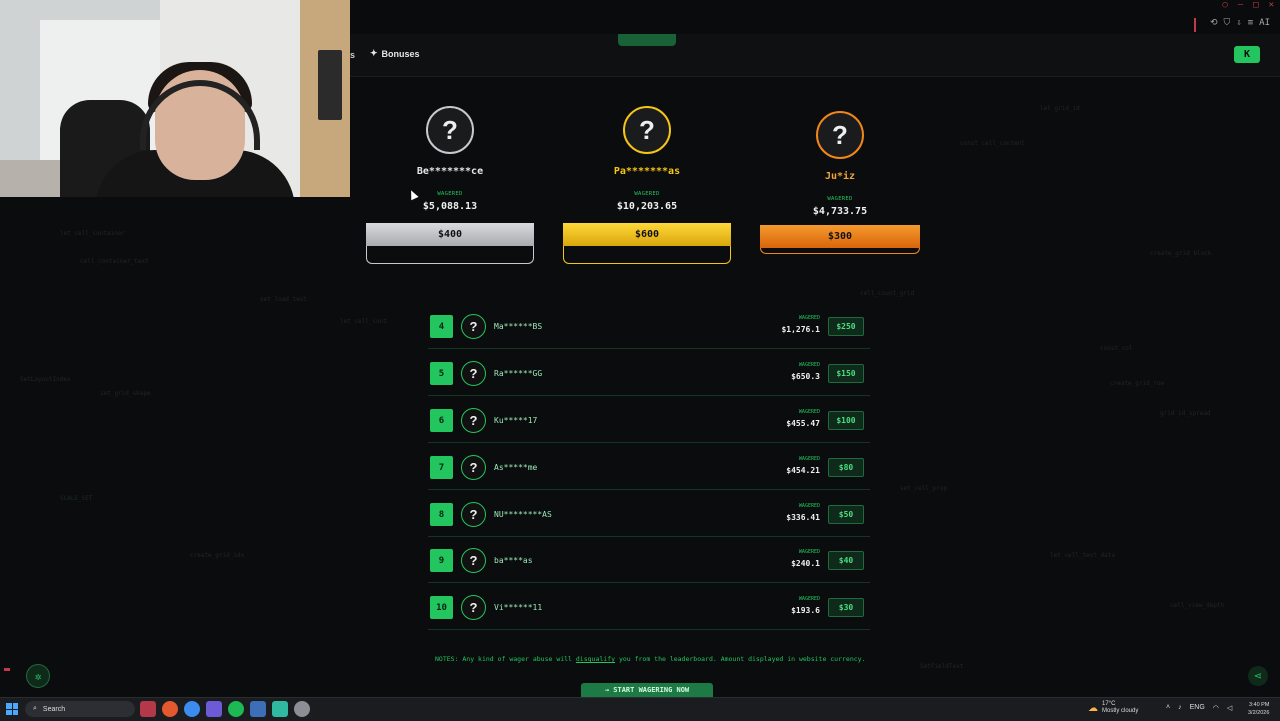  What do you see at coordinates (1240, 5) in the screenshot?
I see `minimize-icon: –` at bounding box center [1240, 5].